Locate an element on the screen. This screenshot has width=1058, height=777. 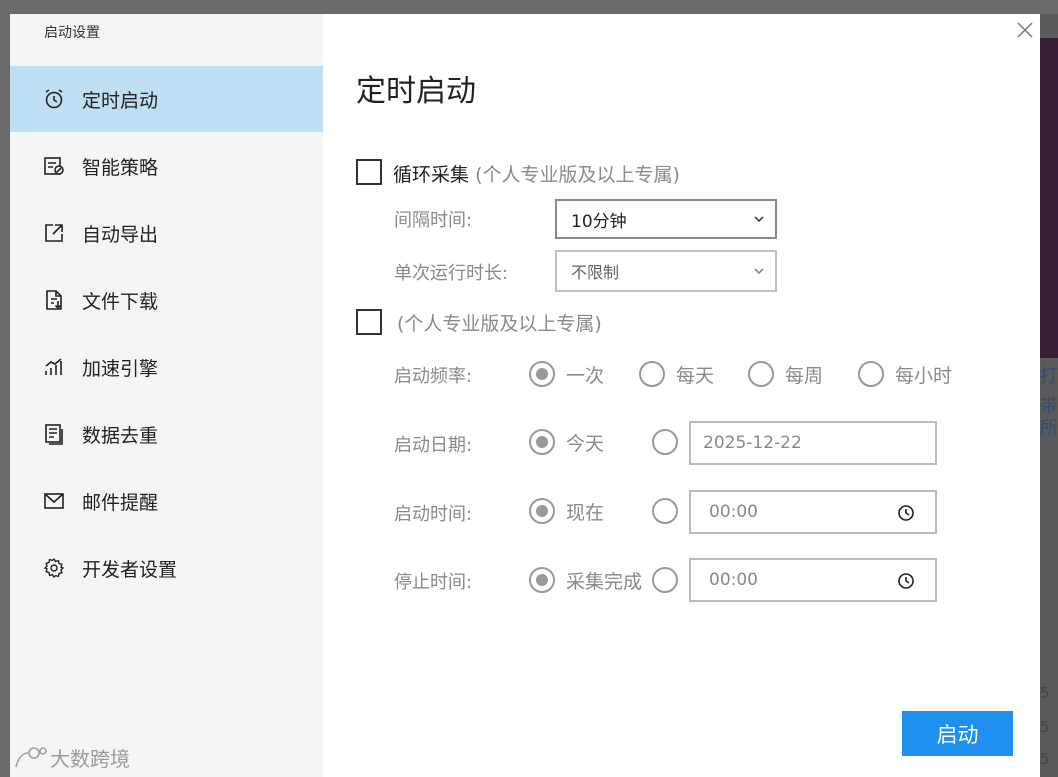
backdrop-top-bar is located at coordinates (529, 7).